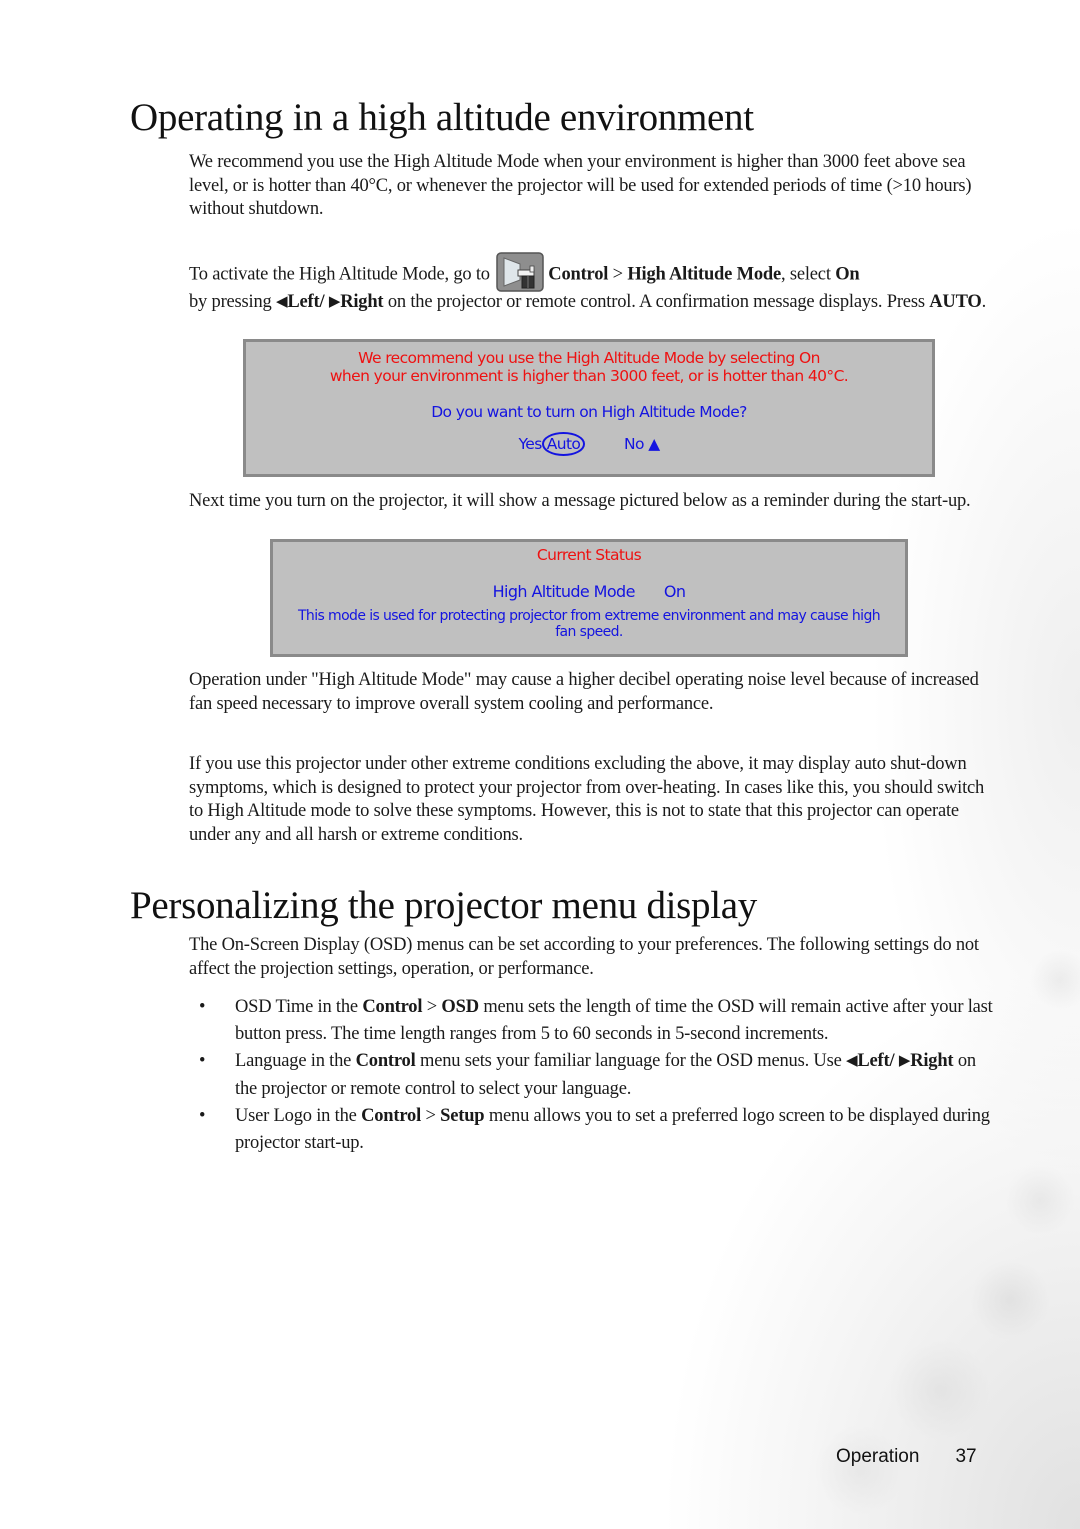  What do you see at coordinates (674, 591) in the screenshot?
I see `status-mode-value: On` at bounding box center [674, 591].